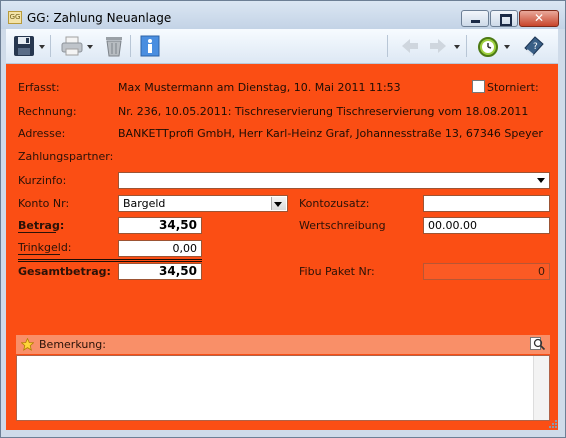  I want to click on close-icon: ✕, so click(539, 18).